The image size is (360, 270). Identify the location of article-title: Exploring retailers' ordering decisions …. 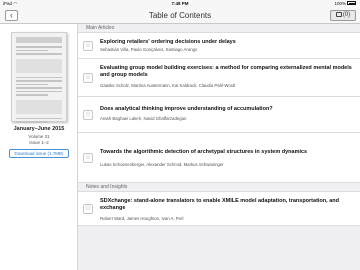
(168, 42).